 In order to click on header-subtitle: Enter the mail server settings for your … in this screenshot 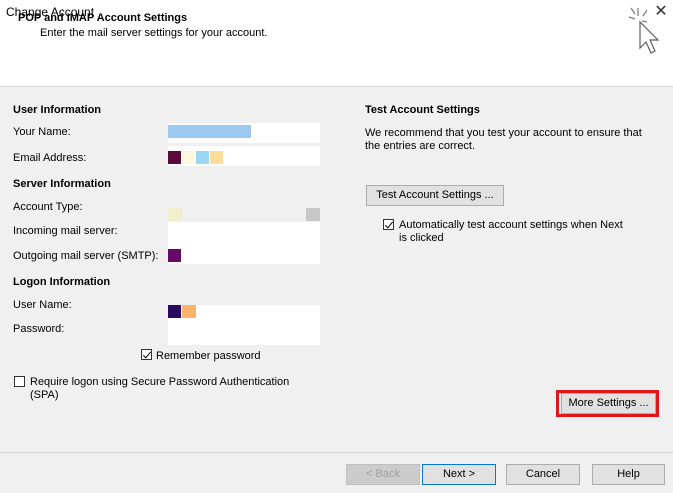, I will do `click(154, 33)`.